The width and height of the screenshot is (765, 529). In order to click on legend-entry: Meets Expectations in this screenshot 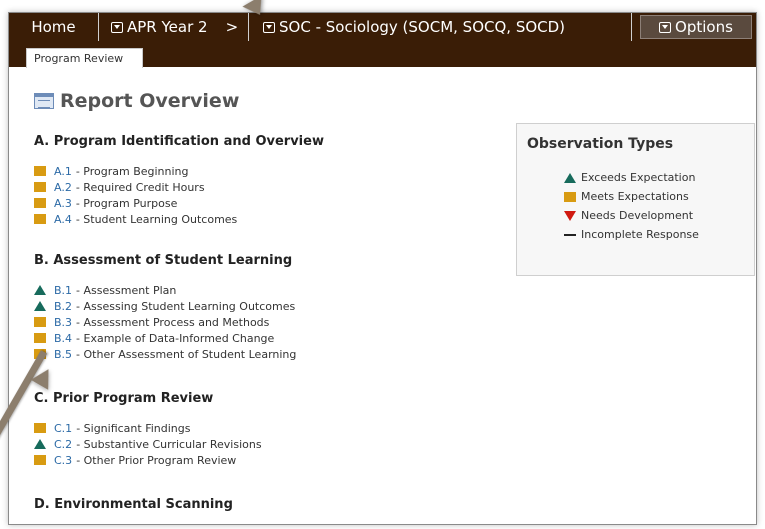, I will do `click(659, 196)`.